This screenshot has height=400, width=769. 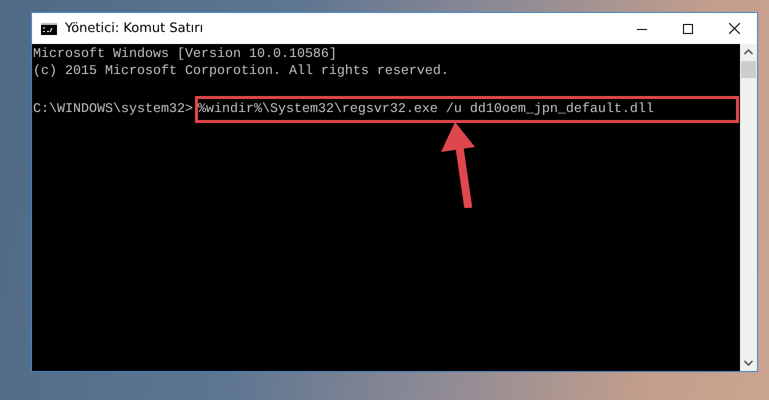 What do you see at coordinates (748, 69) in the screenshot?
I see `scrollbar-thumb` at bounding box center [748, 69].